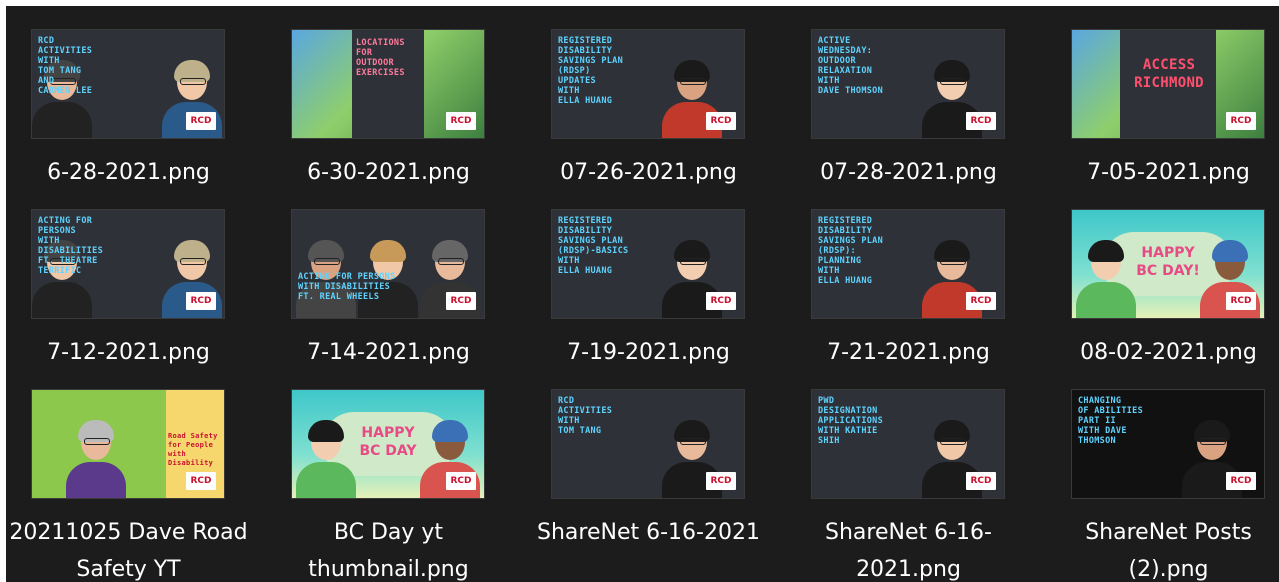 This screenshot has width=1279, height=582. What do you see at coordinates (364, 53) in the screenshot?
I see `thumbnail-title-line: FOR` at bounding box center [364, 53].